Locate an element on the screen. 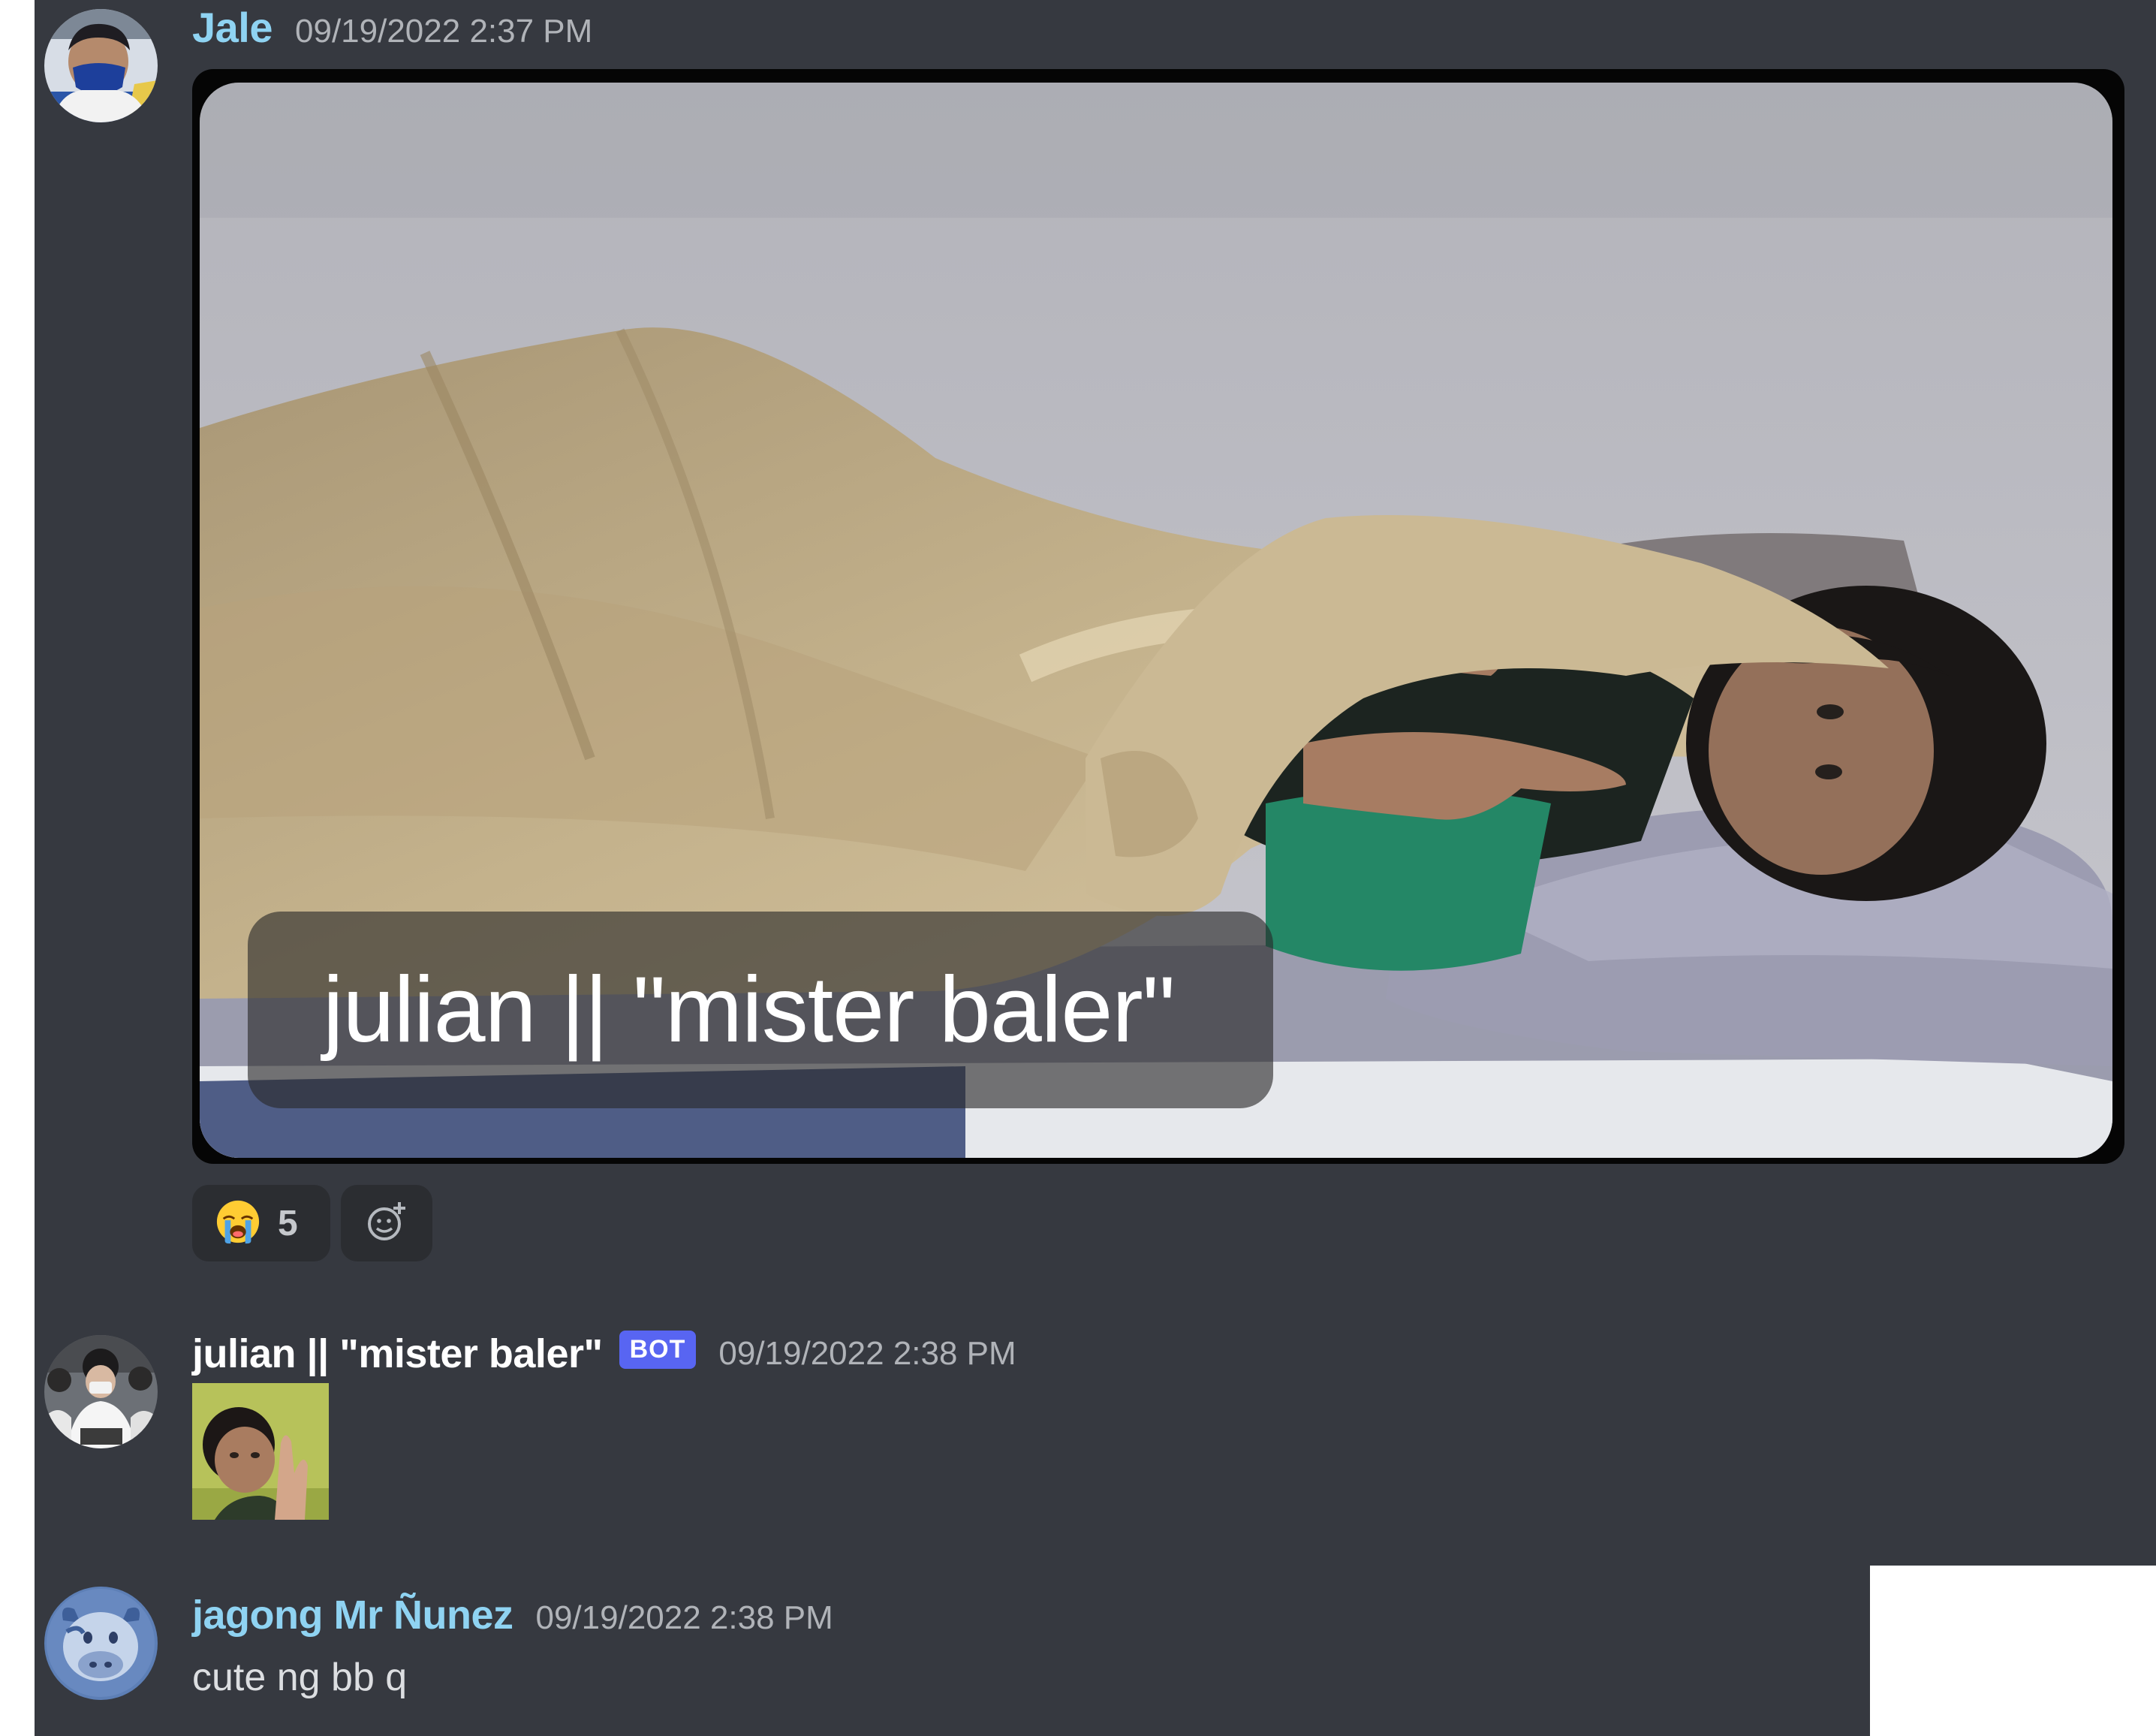  add-emoji-icon is located at coordinates (386, 1223).